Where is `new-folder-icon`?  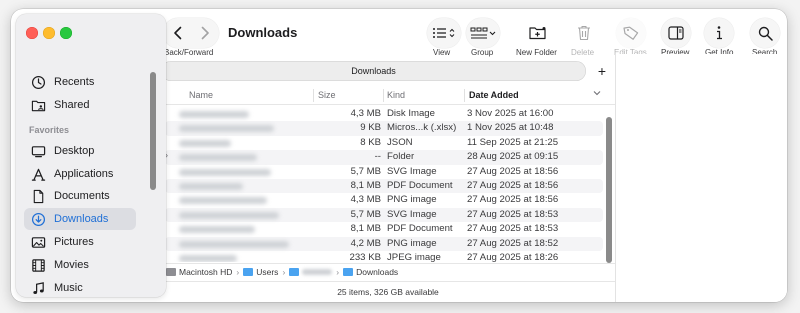
new-folder-icon is located at coordinates (537, 33).